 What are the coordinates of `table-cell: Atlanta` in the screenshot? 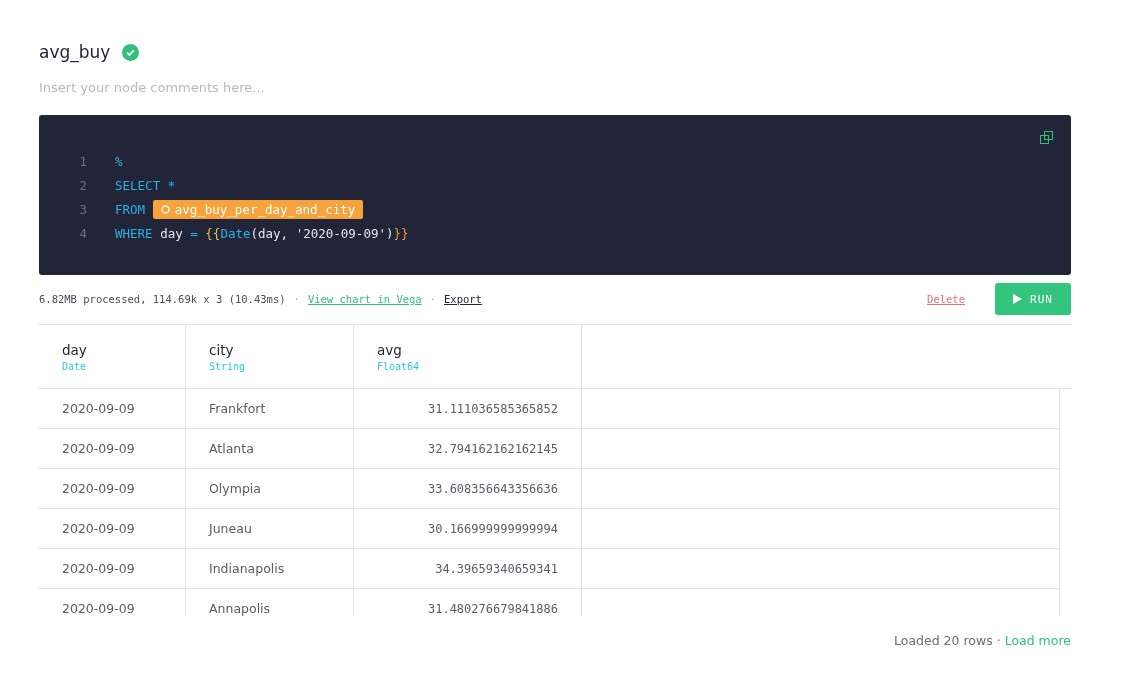 It's located at (270, 448).